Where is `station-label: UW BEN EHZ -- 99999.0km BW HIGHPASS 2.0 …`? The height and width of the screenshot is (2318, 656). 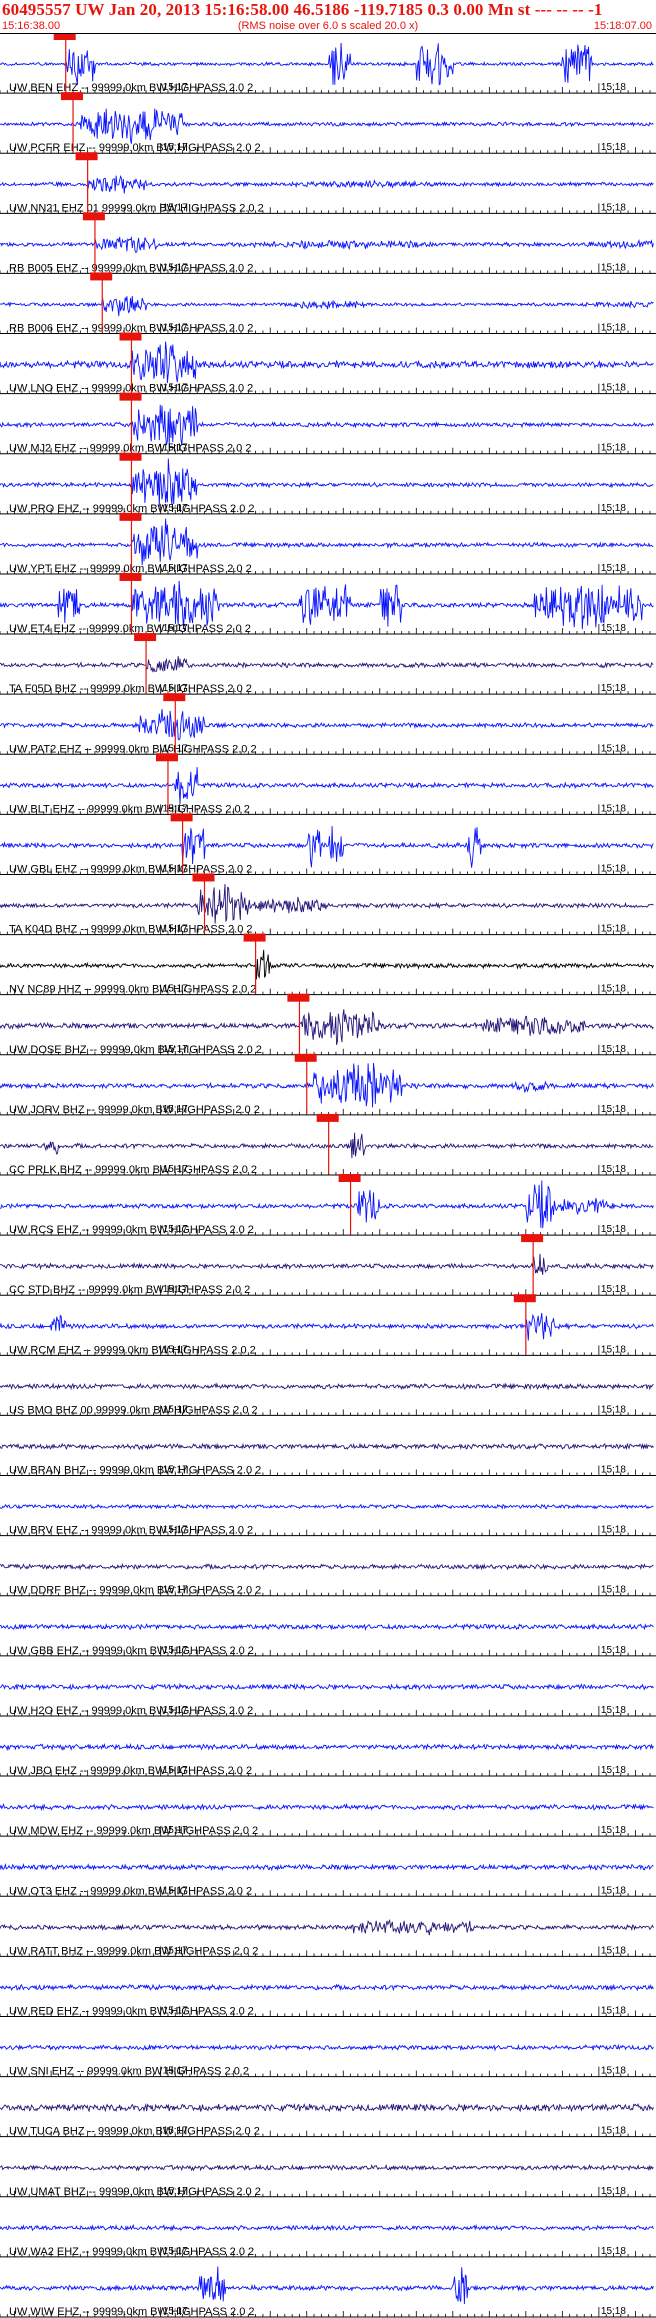
station-label: UW BEN EHZ -- 99999.0km BW HIGHPASS 2.0 … is located at coordinates (131, 88).